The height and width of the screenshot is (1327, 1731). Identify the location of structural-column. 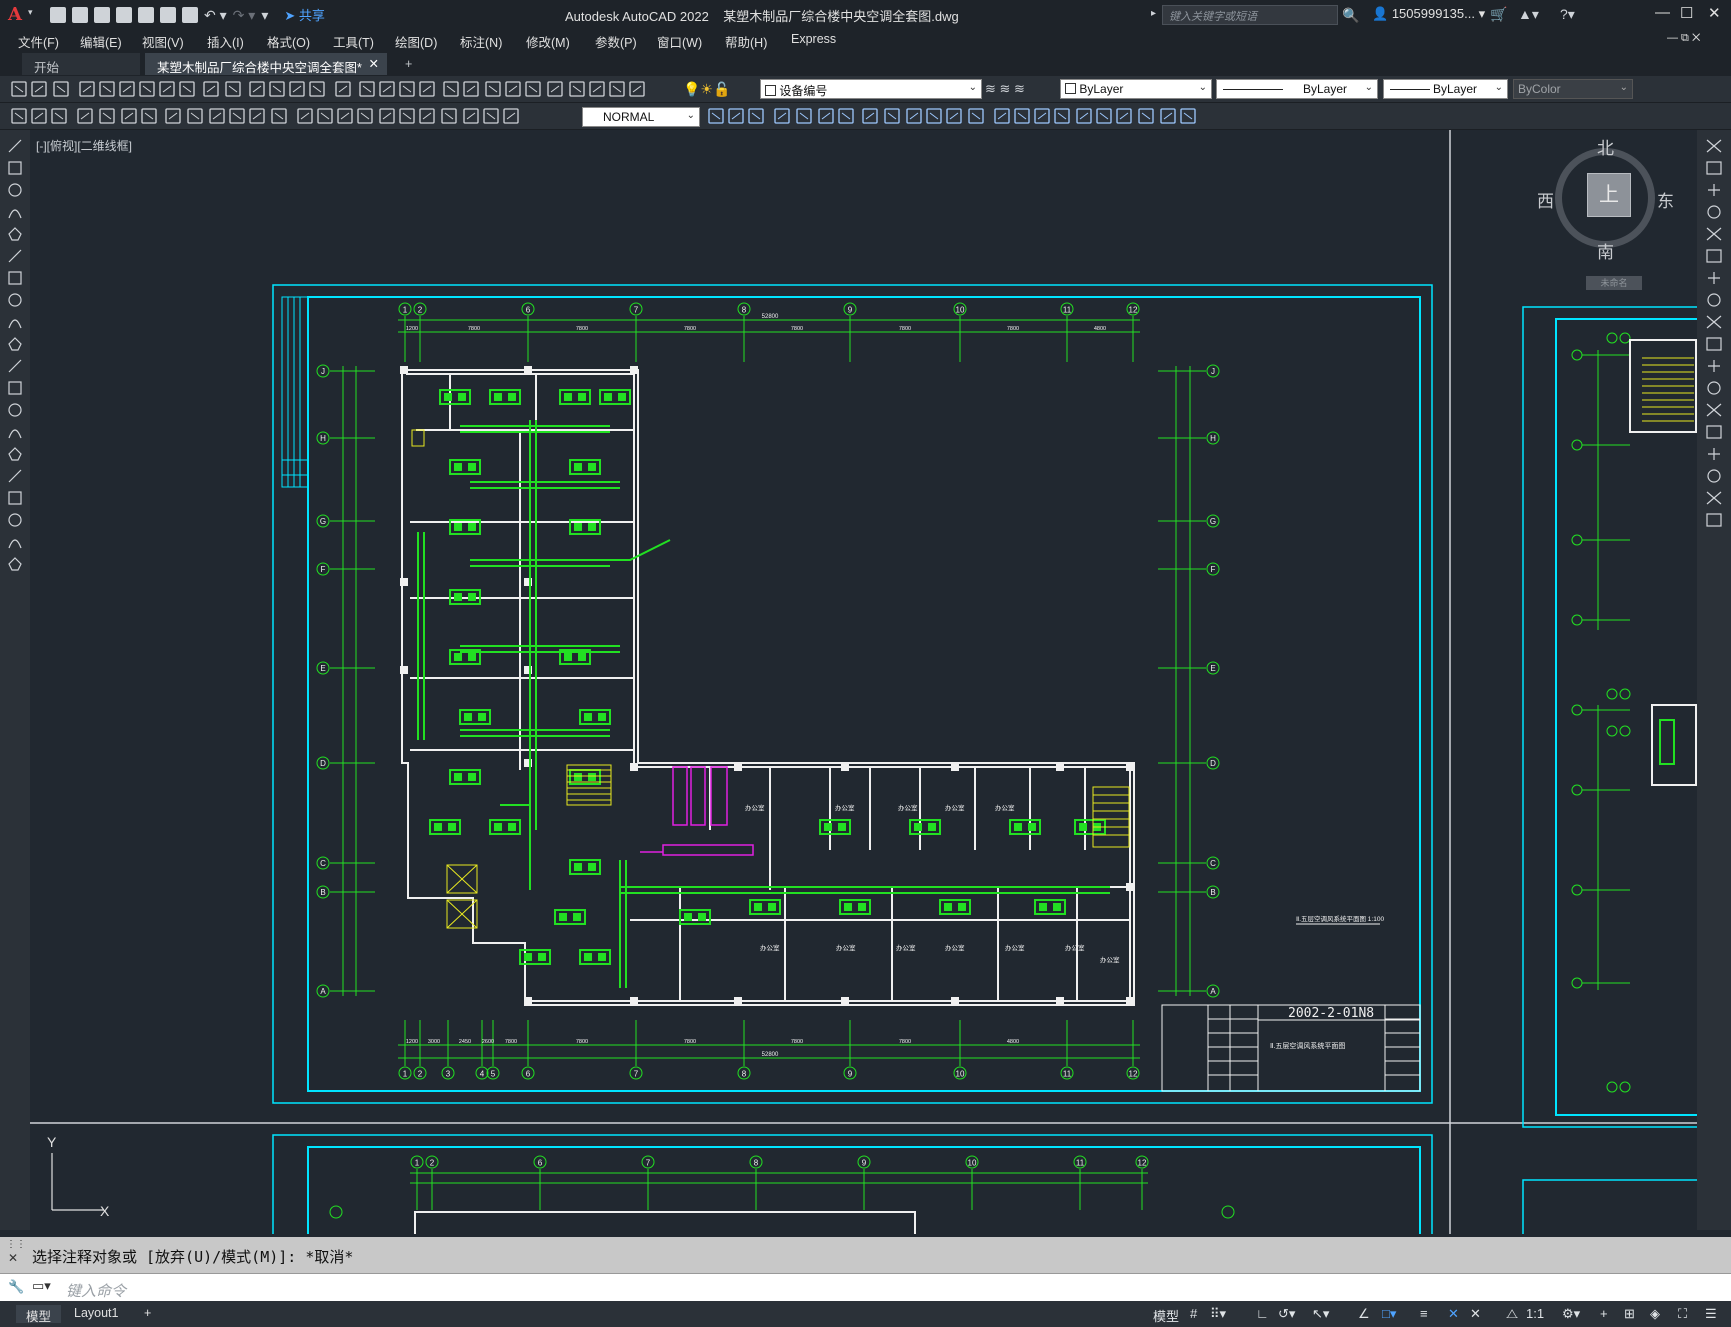
(1060, 1001).